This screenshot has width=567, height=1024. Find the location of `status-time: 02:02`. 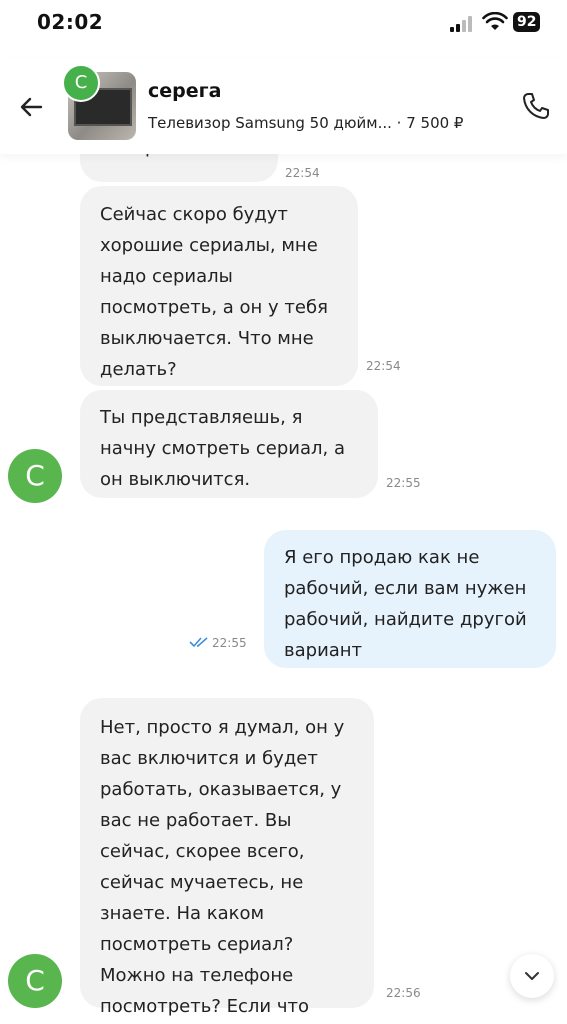

status-time: 02:02 is located at coordinates (70, 22).